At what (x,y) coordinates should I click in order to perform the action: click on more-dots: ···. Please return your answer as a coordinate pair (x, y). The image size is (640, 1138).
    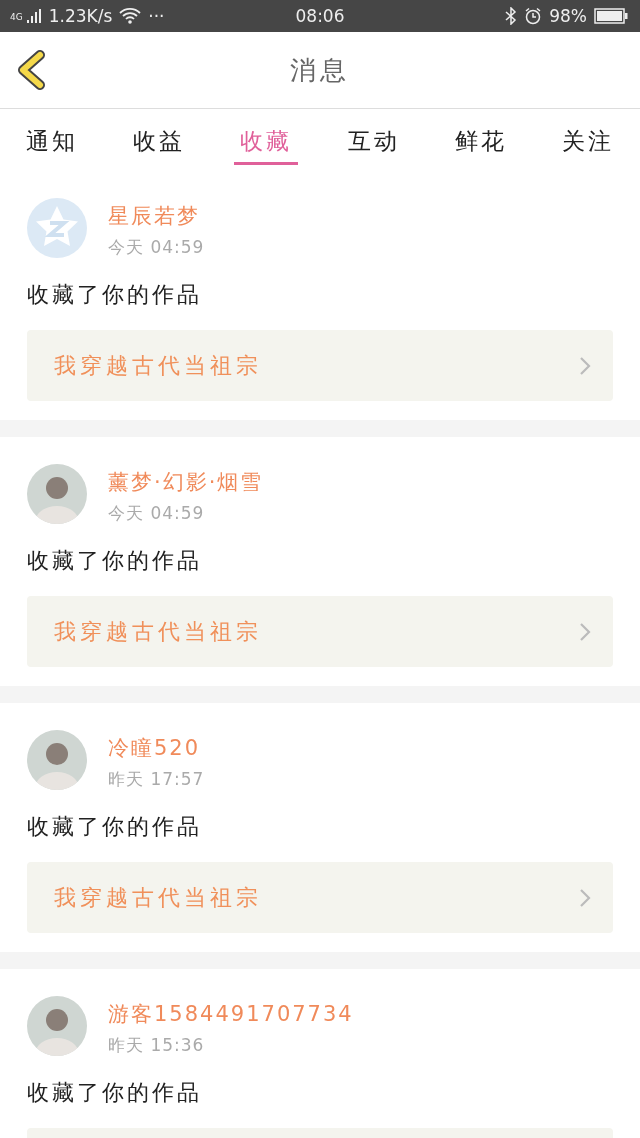
    Looking at the image, I should click on (156, 16).